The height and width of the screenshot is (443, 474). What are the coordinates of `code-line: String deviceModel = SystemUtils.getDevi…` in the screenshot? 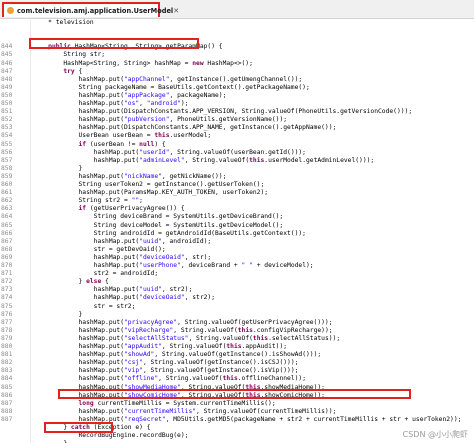 It's located at (158, 226).